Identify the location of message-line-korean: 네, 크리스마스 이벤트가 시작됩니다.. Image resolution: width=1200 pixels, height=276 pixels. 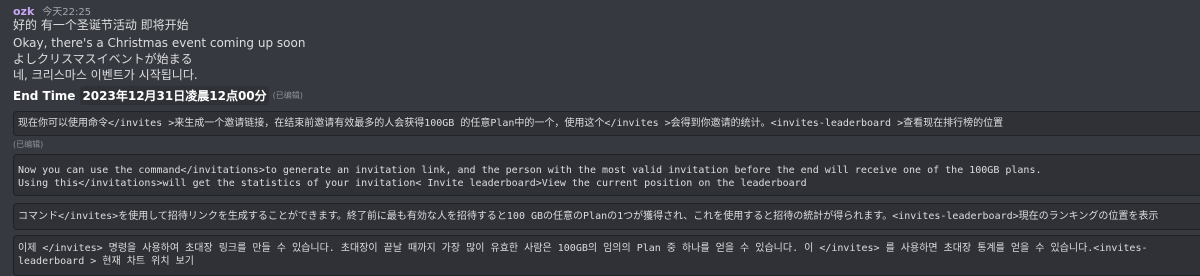
(105, 75).